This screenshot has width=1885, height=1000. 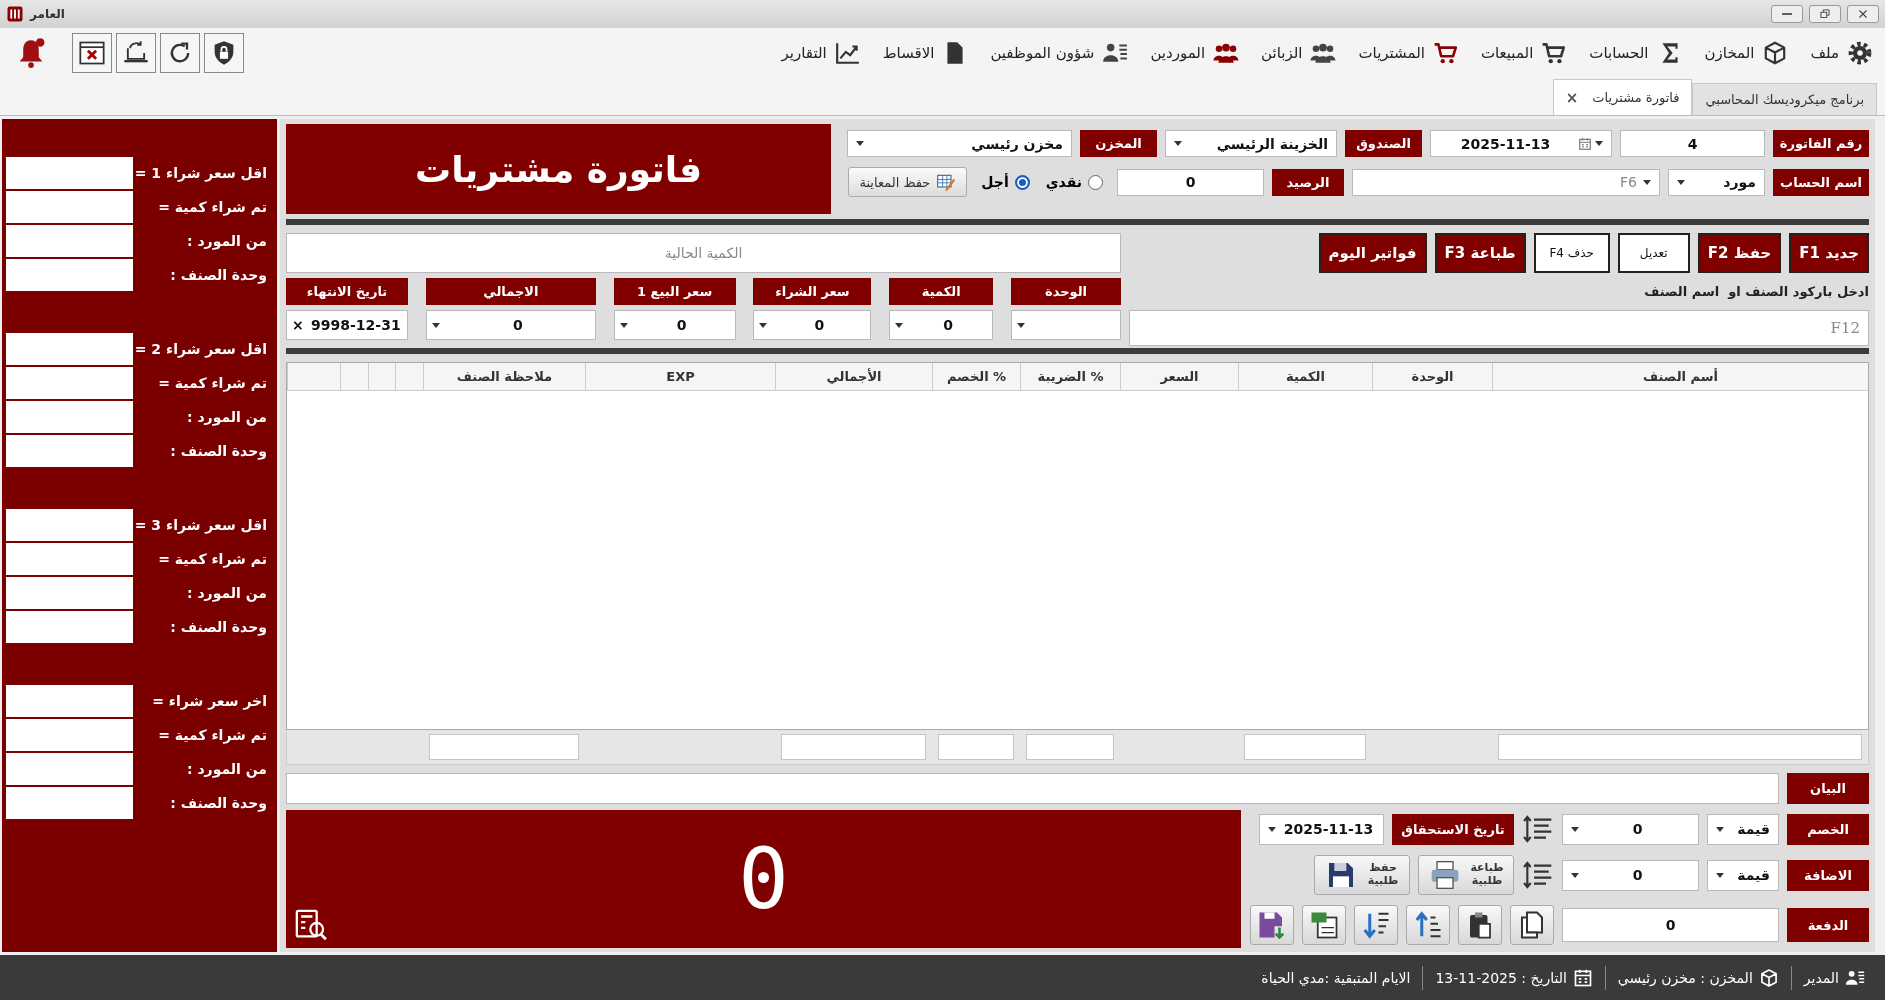 What do you see at coordinates (1324, 925) in the screenshot?
I see `export-button` at bounding box center [1324, 925].